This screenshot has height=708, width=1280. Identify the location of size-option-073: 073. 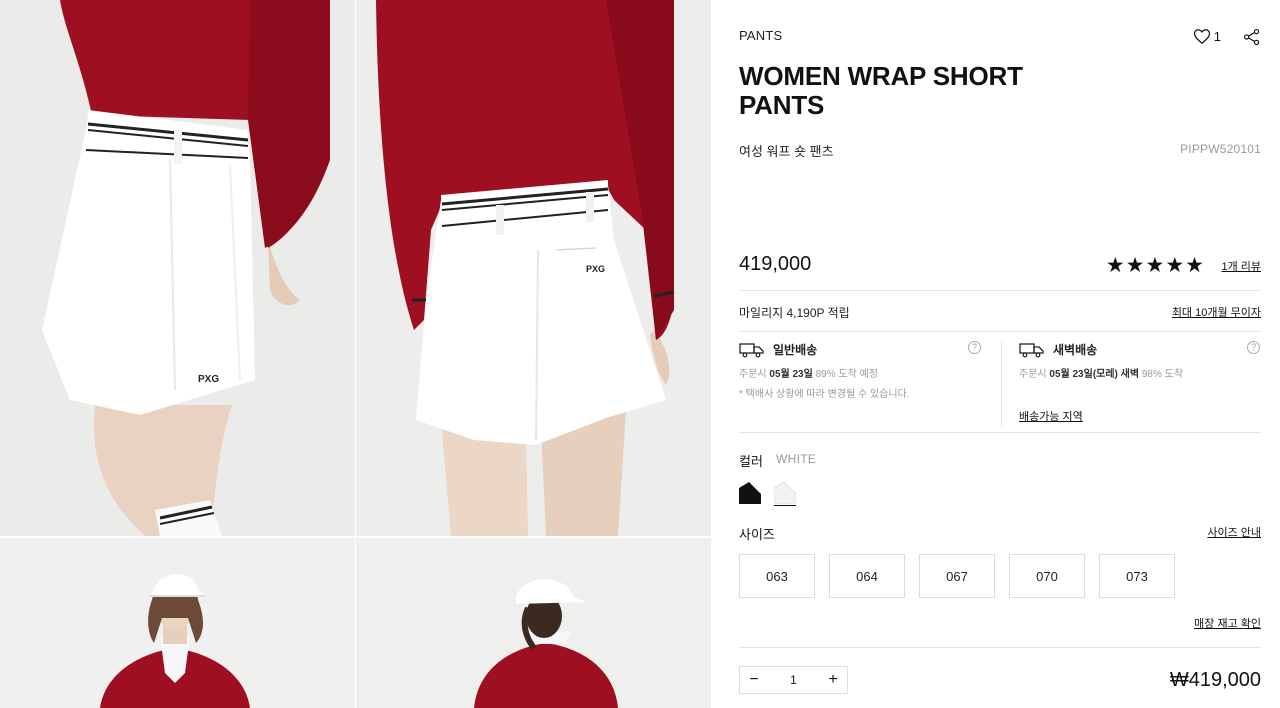
(1137, 576).